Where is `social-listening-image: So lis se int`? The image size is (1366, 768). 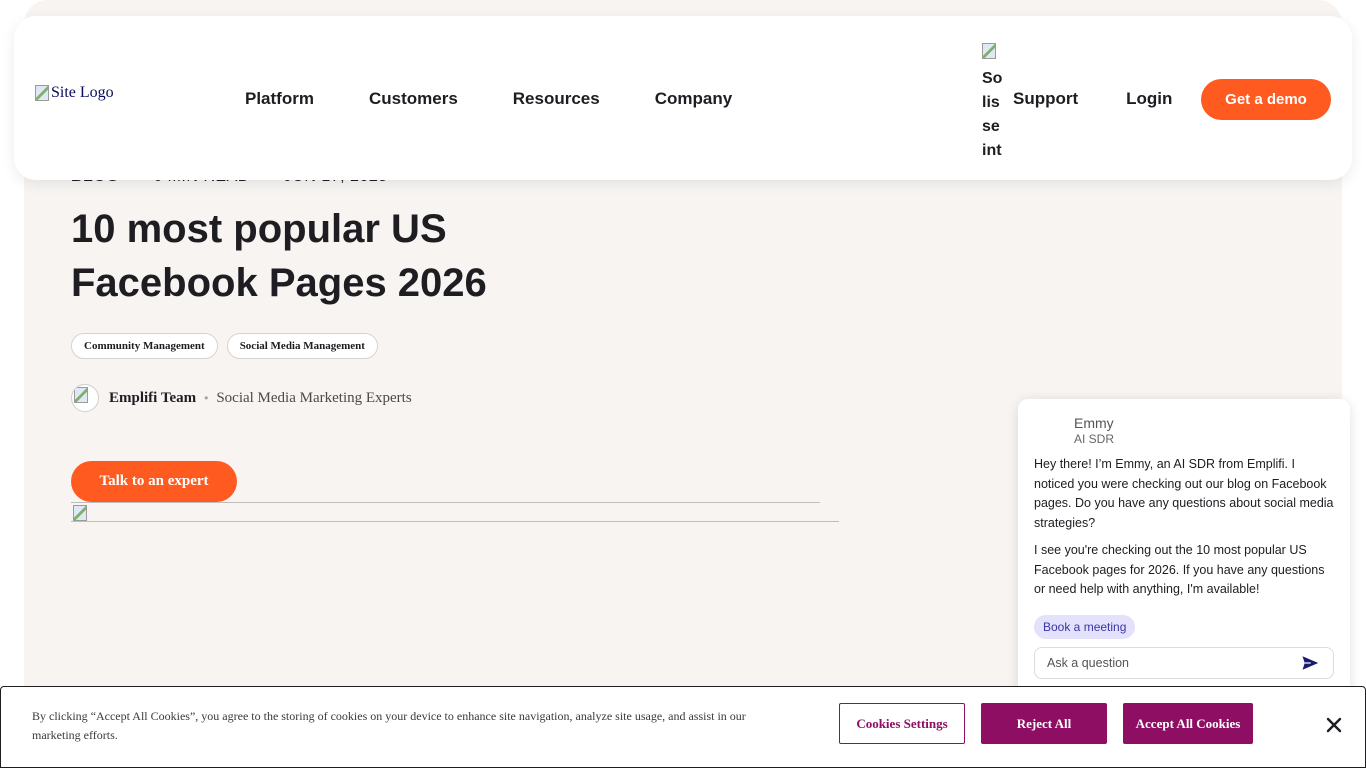
social-listening-image: So lis se int is located at coordinates (992, 99).